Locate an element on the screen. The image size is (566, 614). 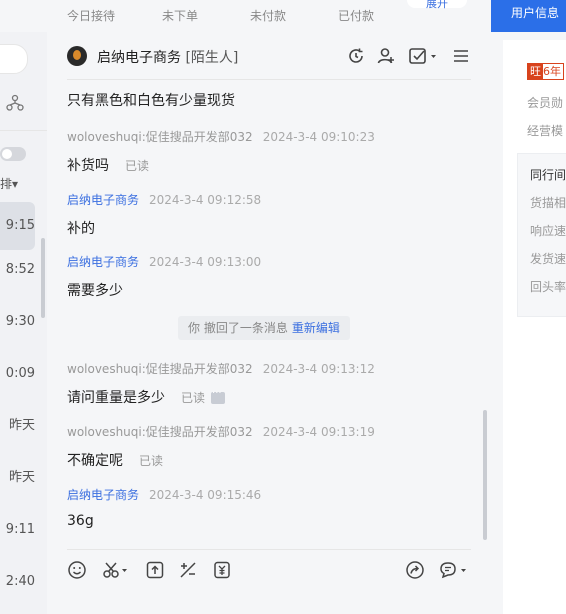
contact-row: 9:11 is located at coordinates (17, 530).